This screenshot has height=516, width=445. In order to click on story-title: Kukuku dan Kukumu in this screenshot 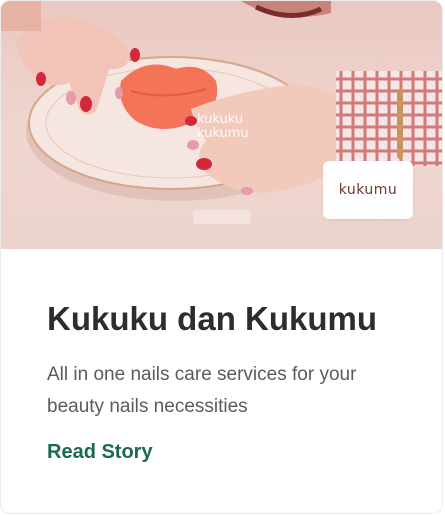, I will do `click(212, 318)`.